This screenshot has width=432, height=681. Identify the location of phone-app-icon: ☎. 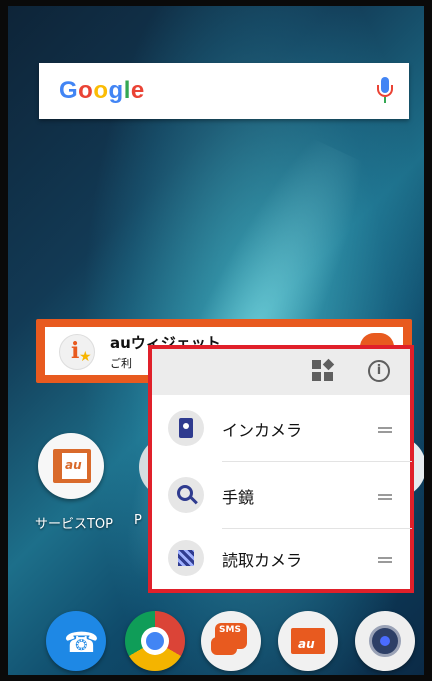
(76, 641).